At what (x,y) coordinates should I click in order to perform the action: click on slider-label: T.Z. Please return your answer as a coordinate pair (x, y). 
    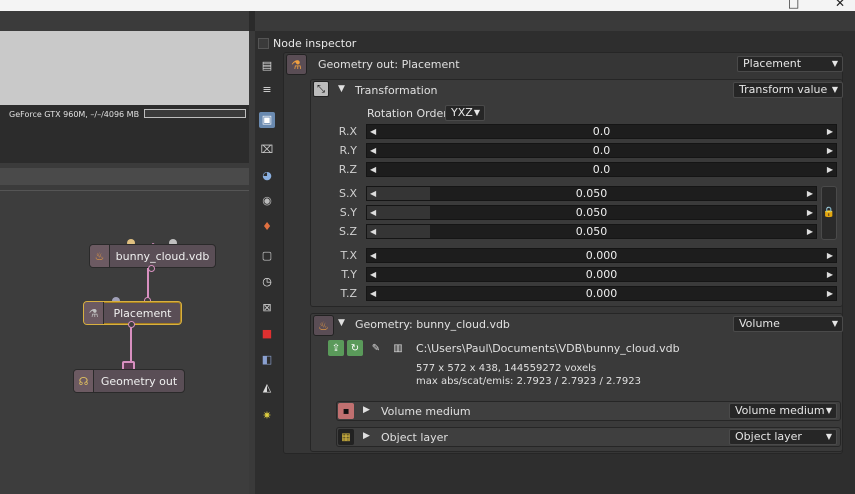
    Looking at the image, I should click on (348, 293).